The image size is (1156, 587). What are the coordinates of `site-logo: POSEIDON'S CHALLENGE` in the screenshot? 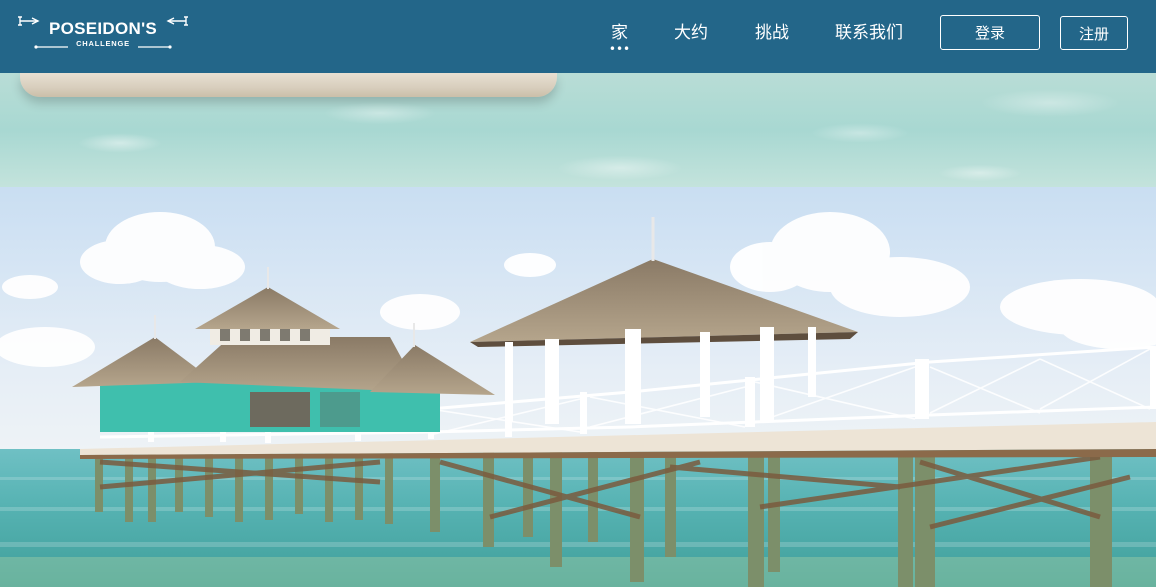 It's located at (103, 33).